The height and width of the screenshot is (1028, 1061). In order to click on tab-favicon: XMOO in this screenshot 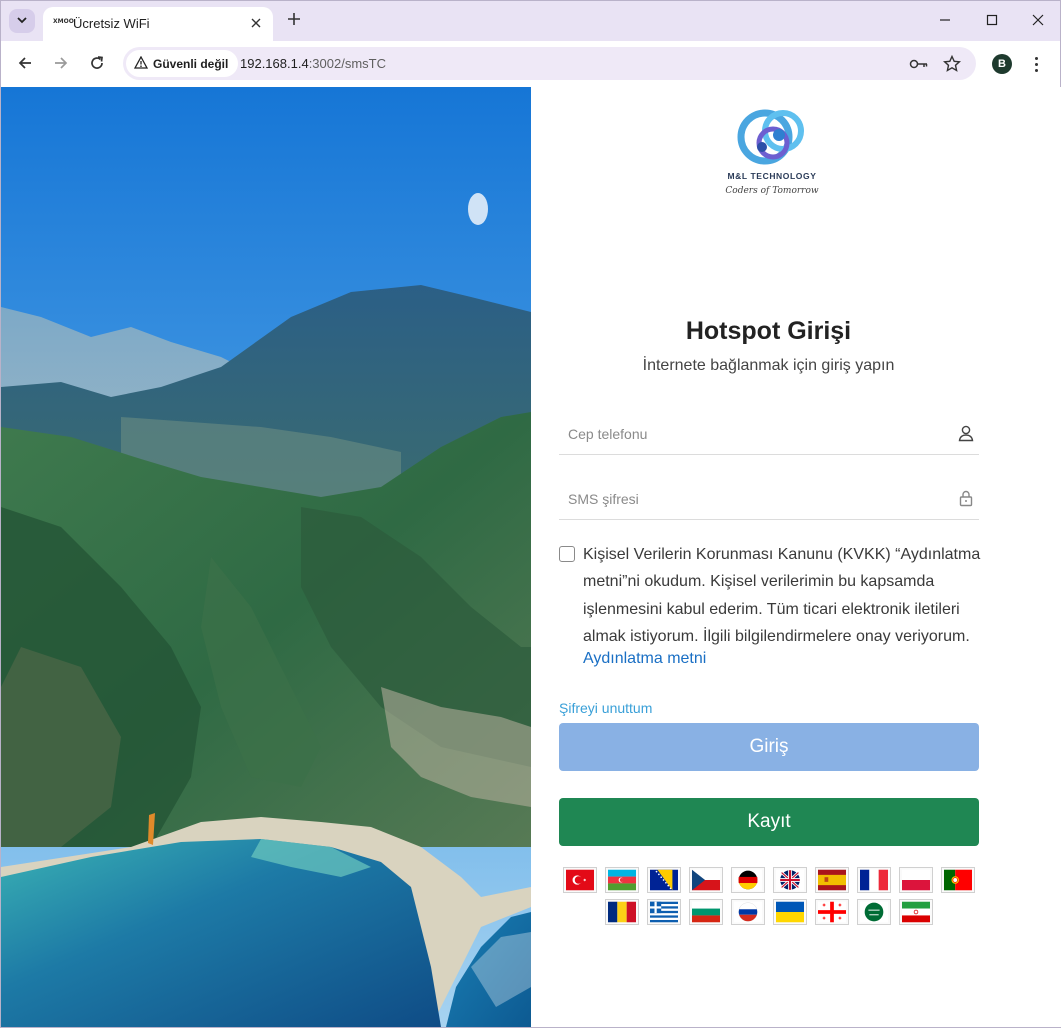, I will do `click(63, 21)`.